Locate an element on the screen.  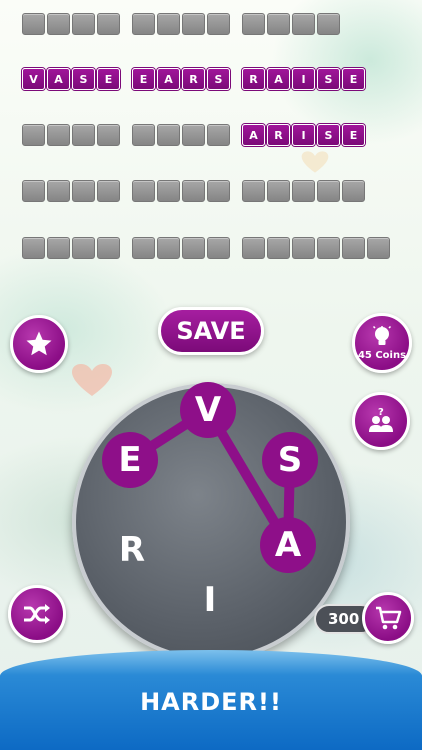
hint-button: 45 Coins is located at coordinates (382, 343).